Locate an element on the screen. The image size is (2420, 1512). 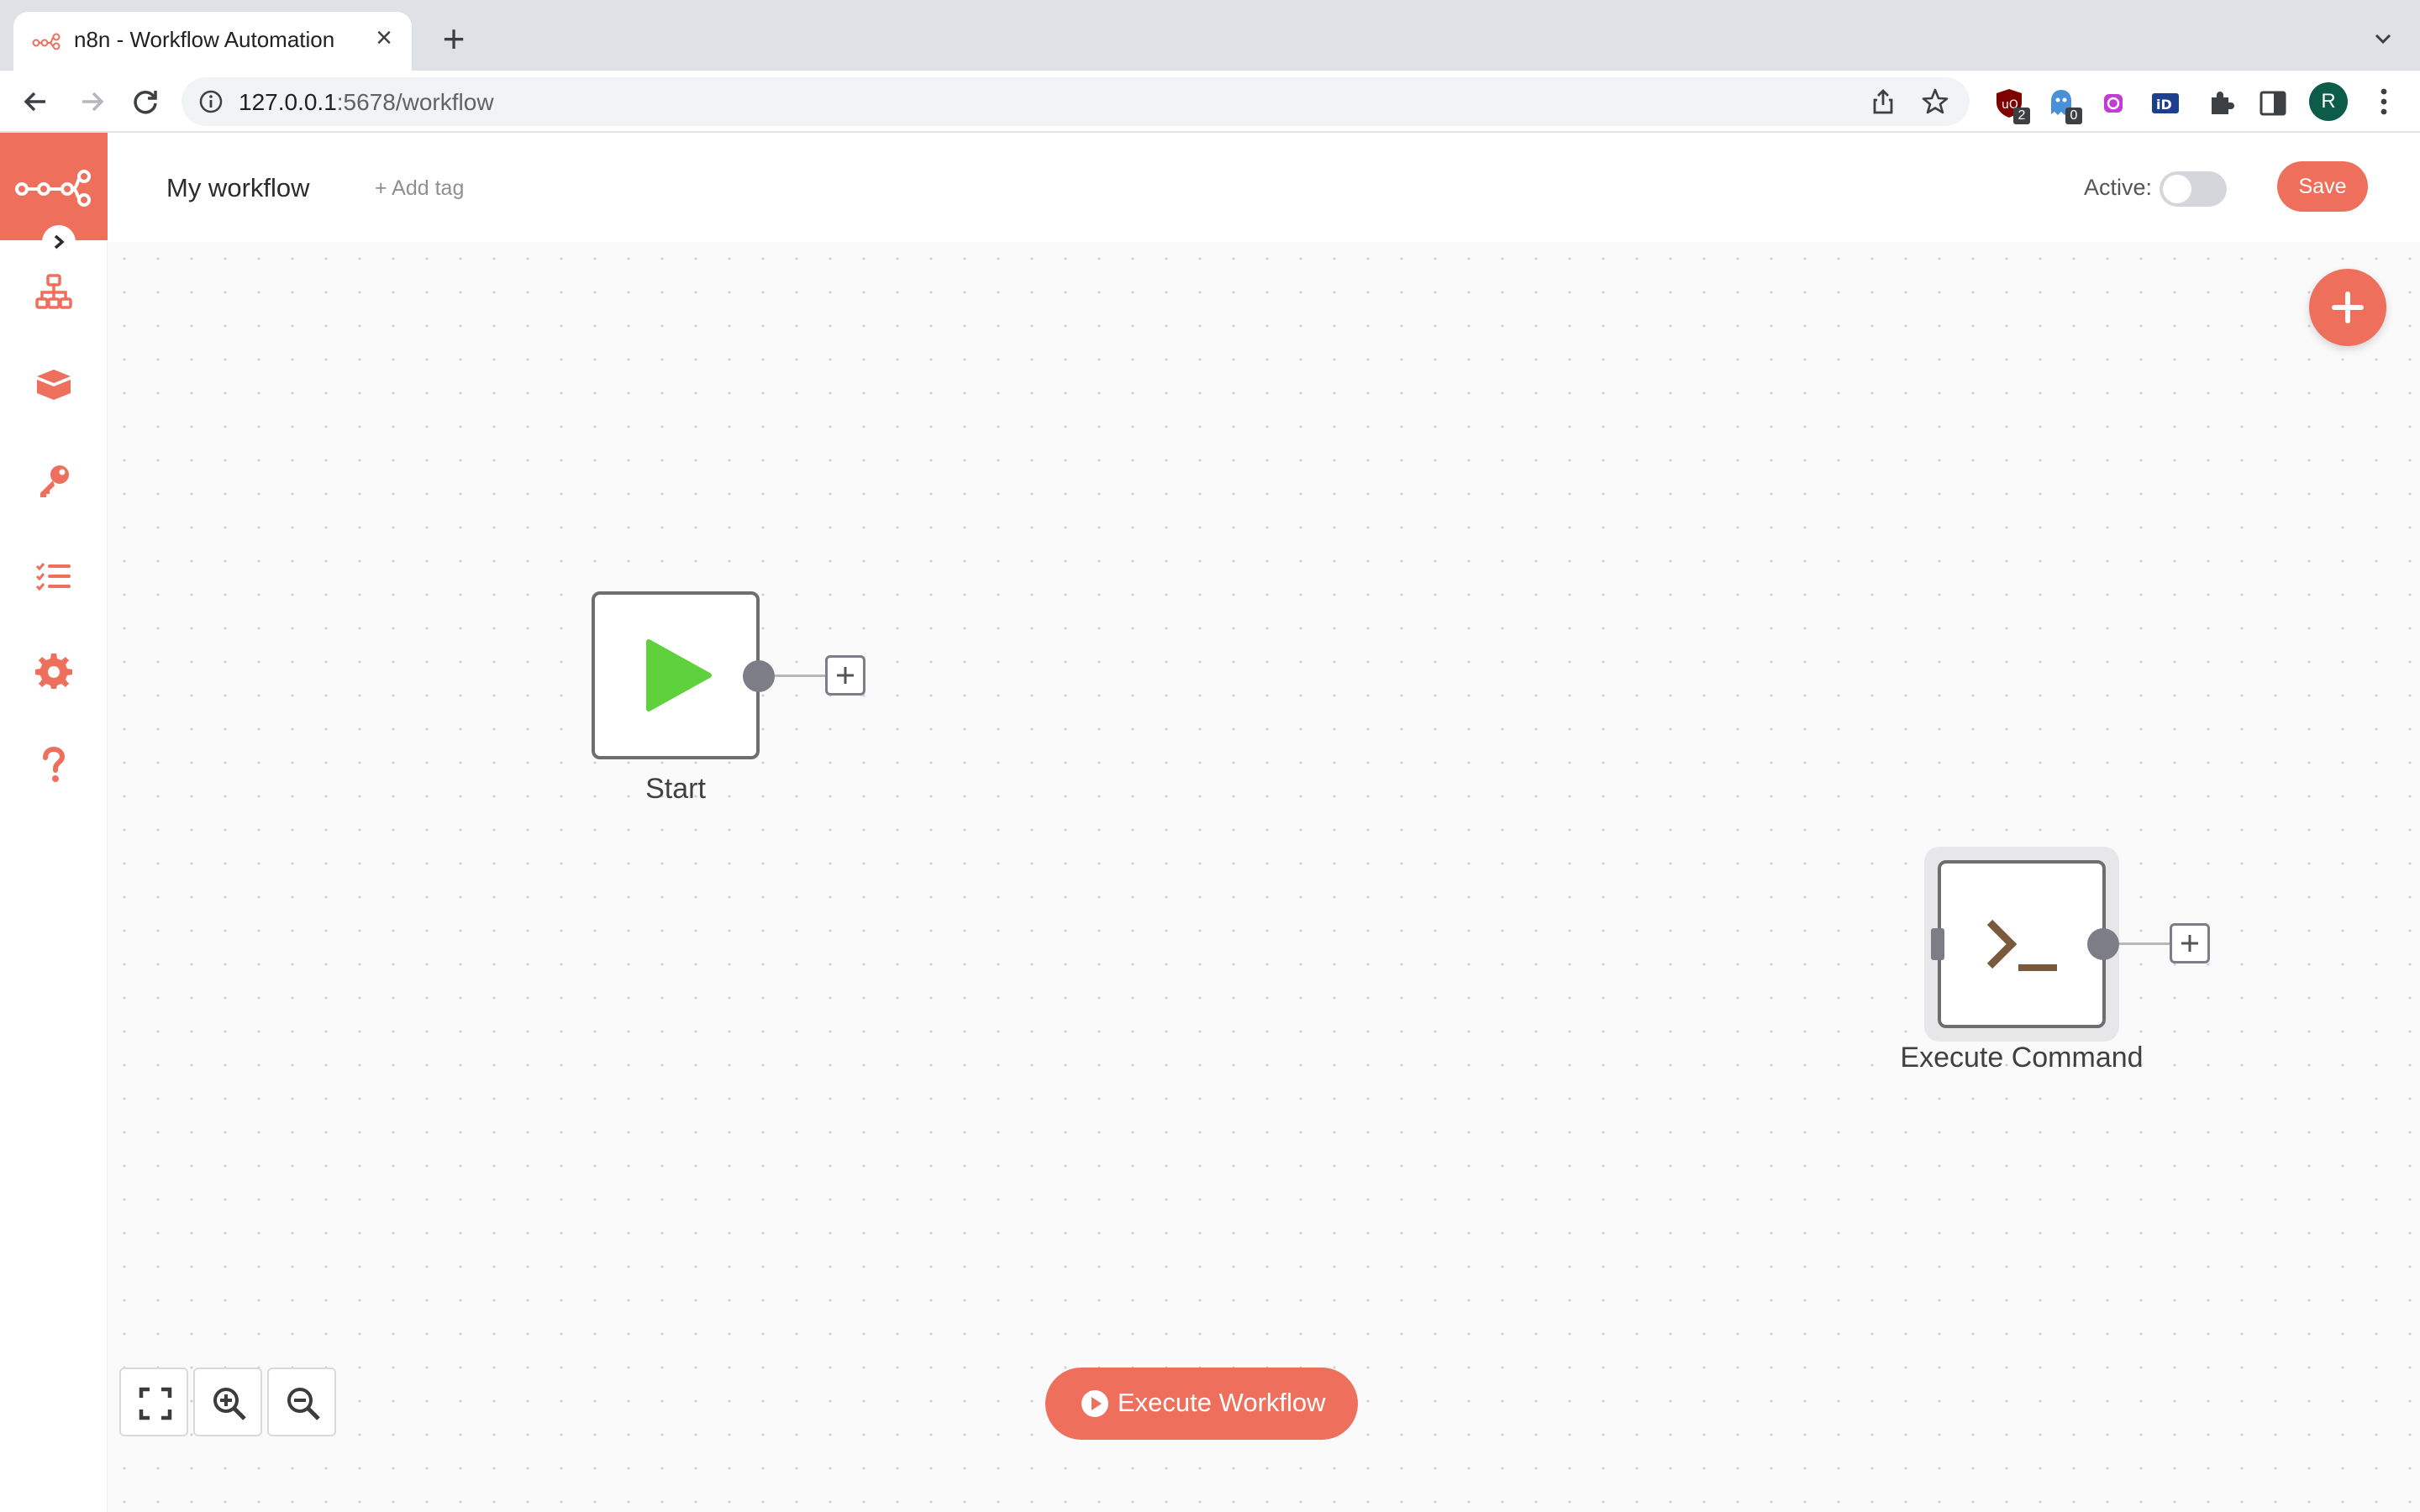
extension-icon is located at coordinates (2113, 103).